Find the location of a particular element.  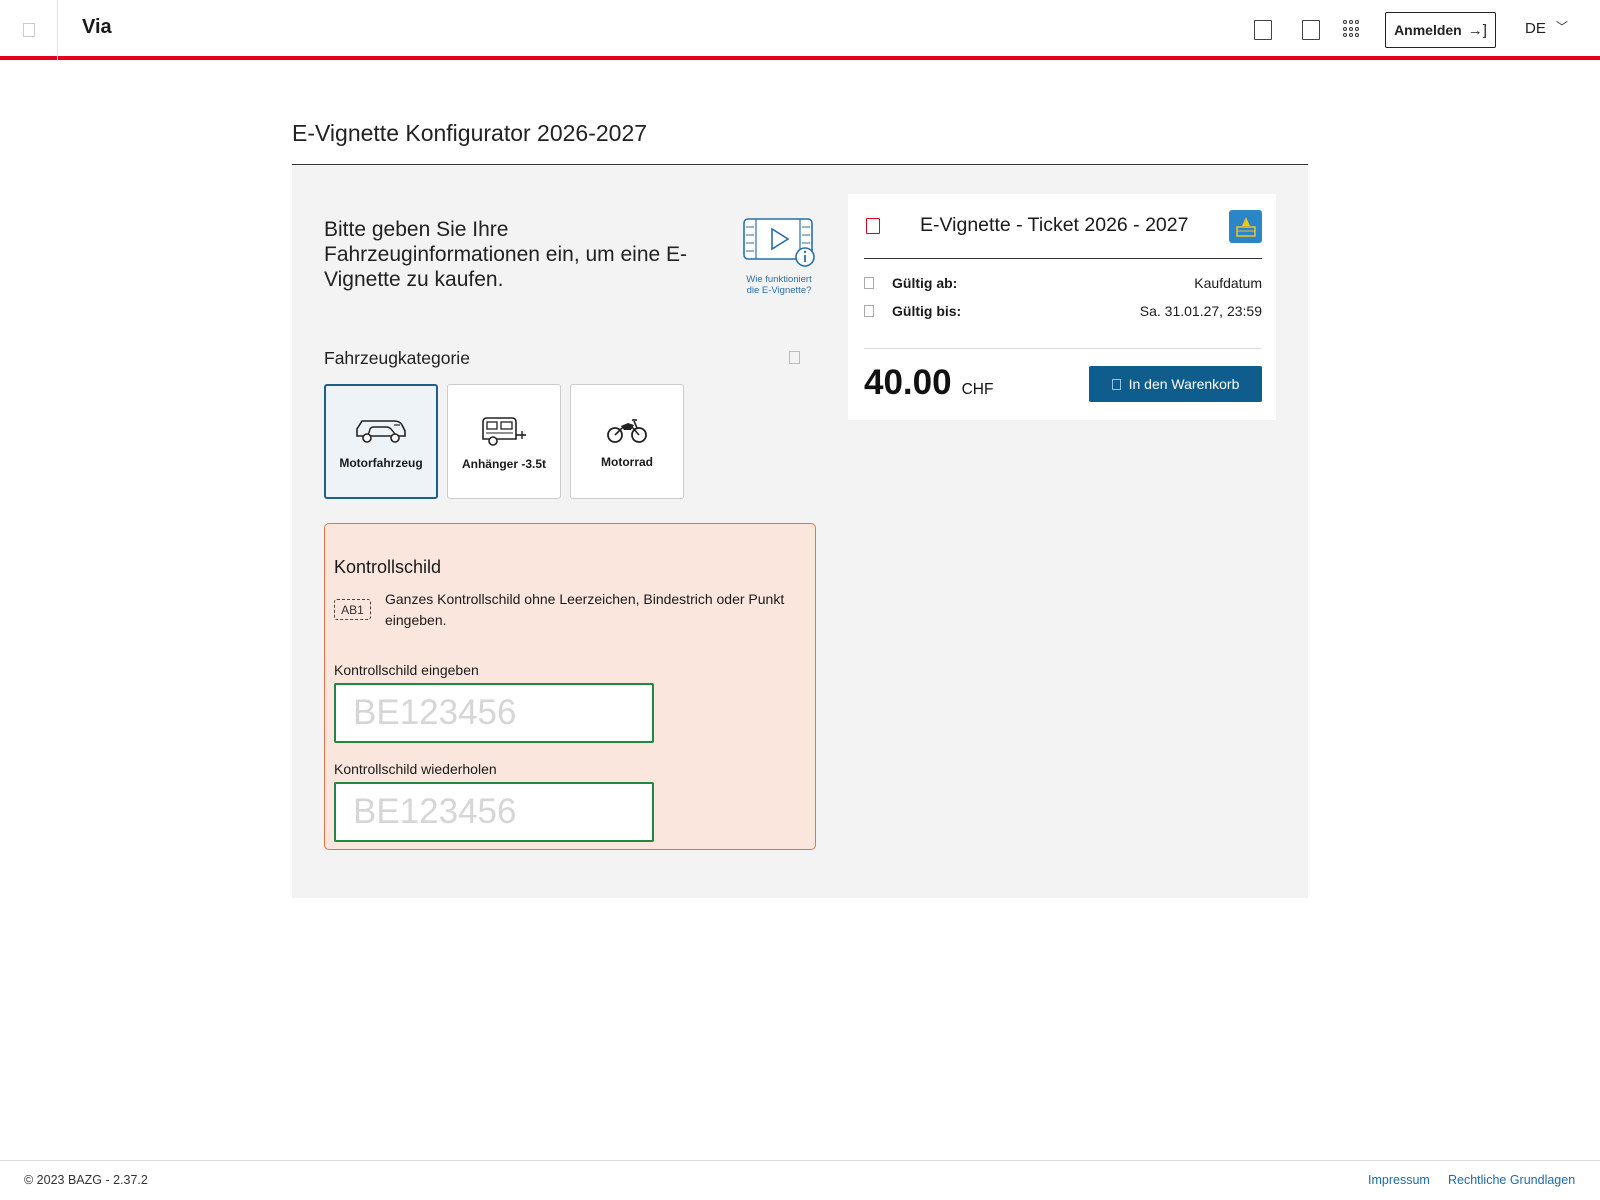

category-label: Motorfahrzeug is located at coordinates (381, 463).